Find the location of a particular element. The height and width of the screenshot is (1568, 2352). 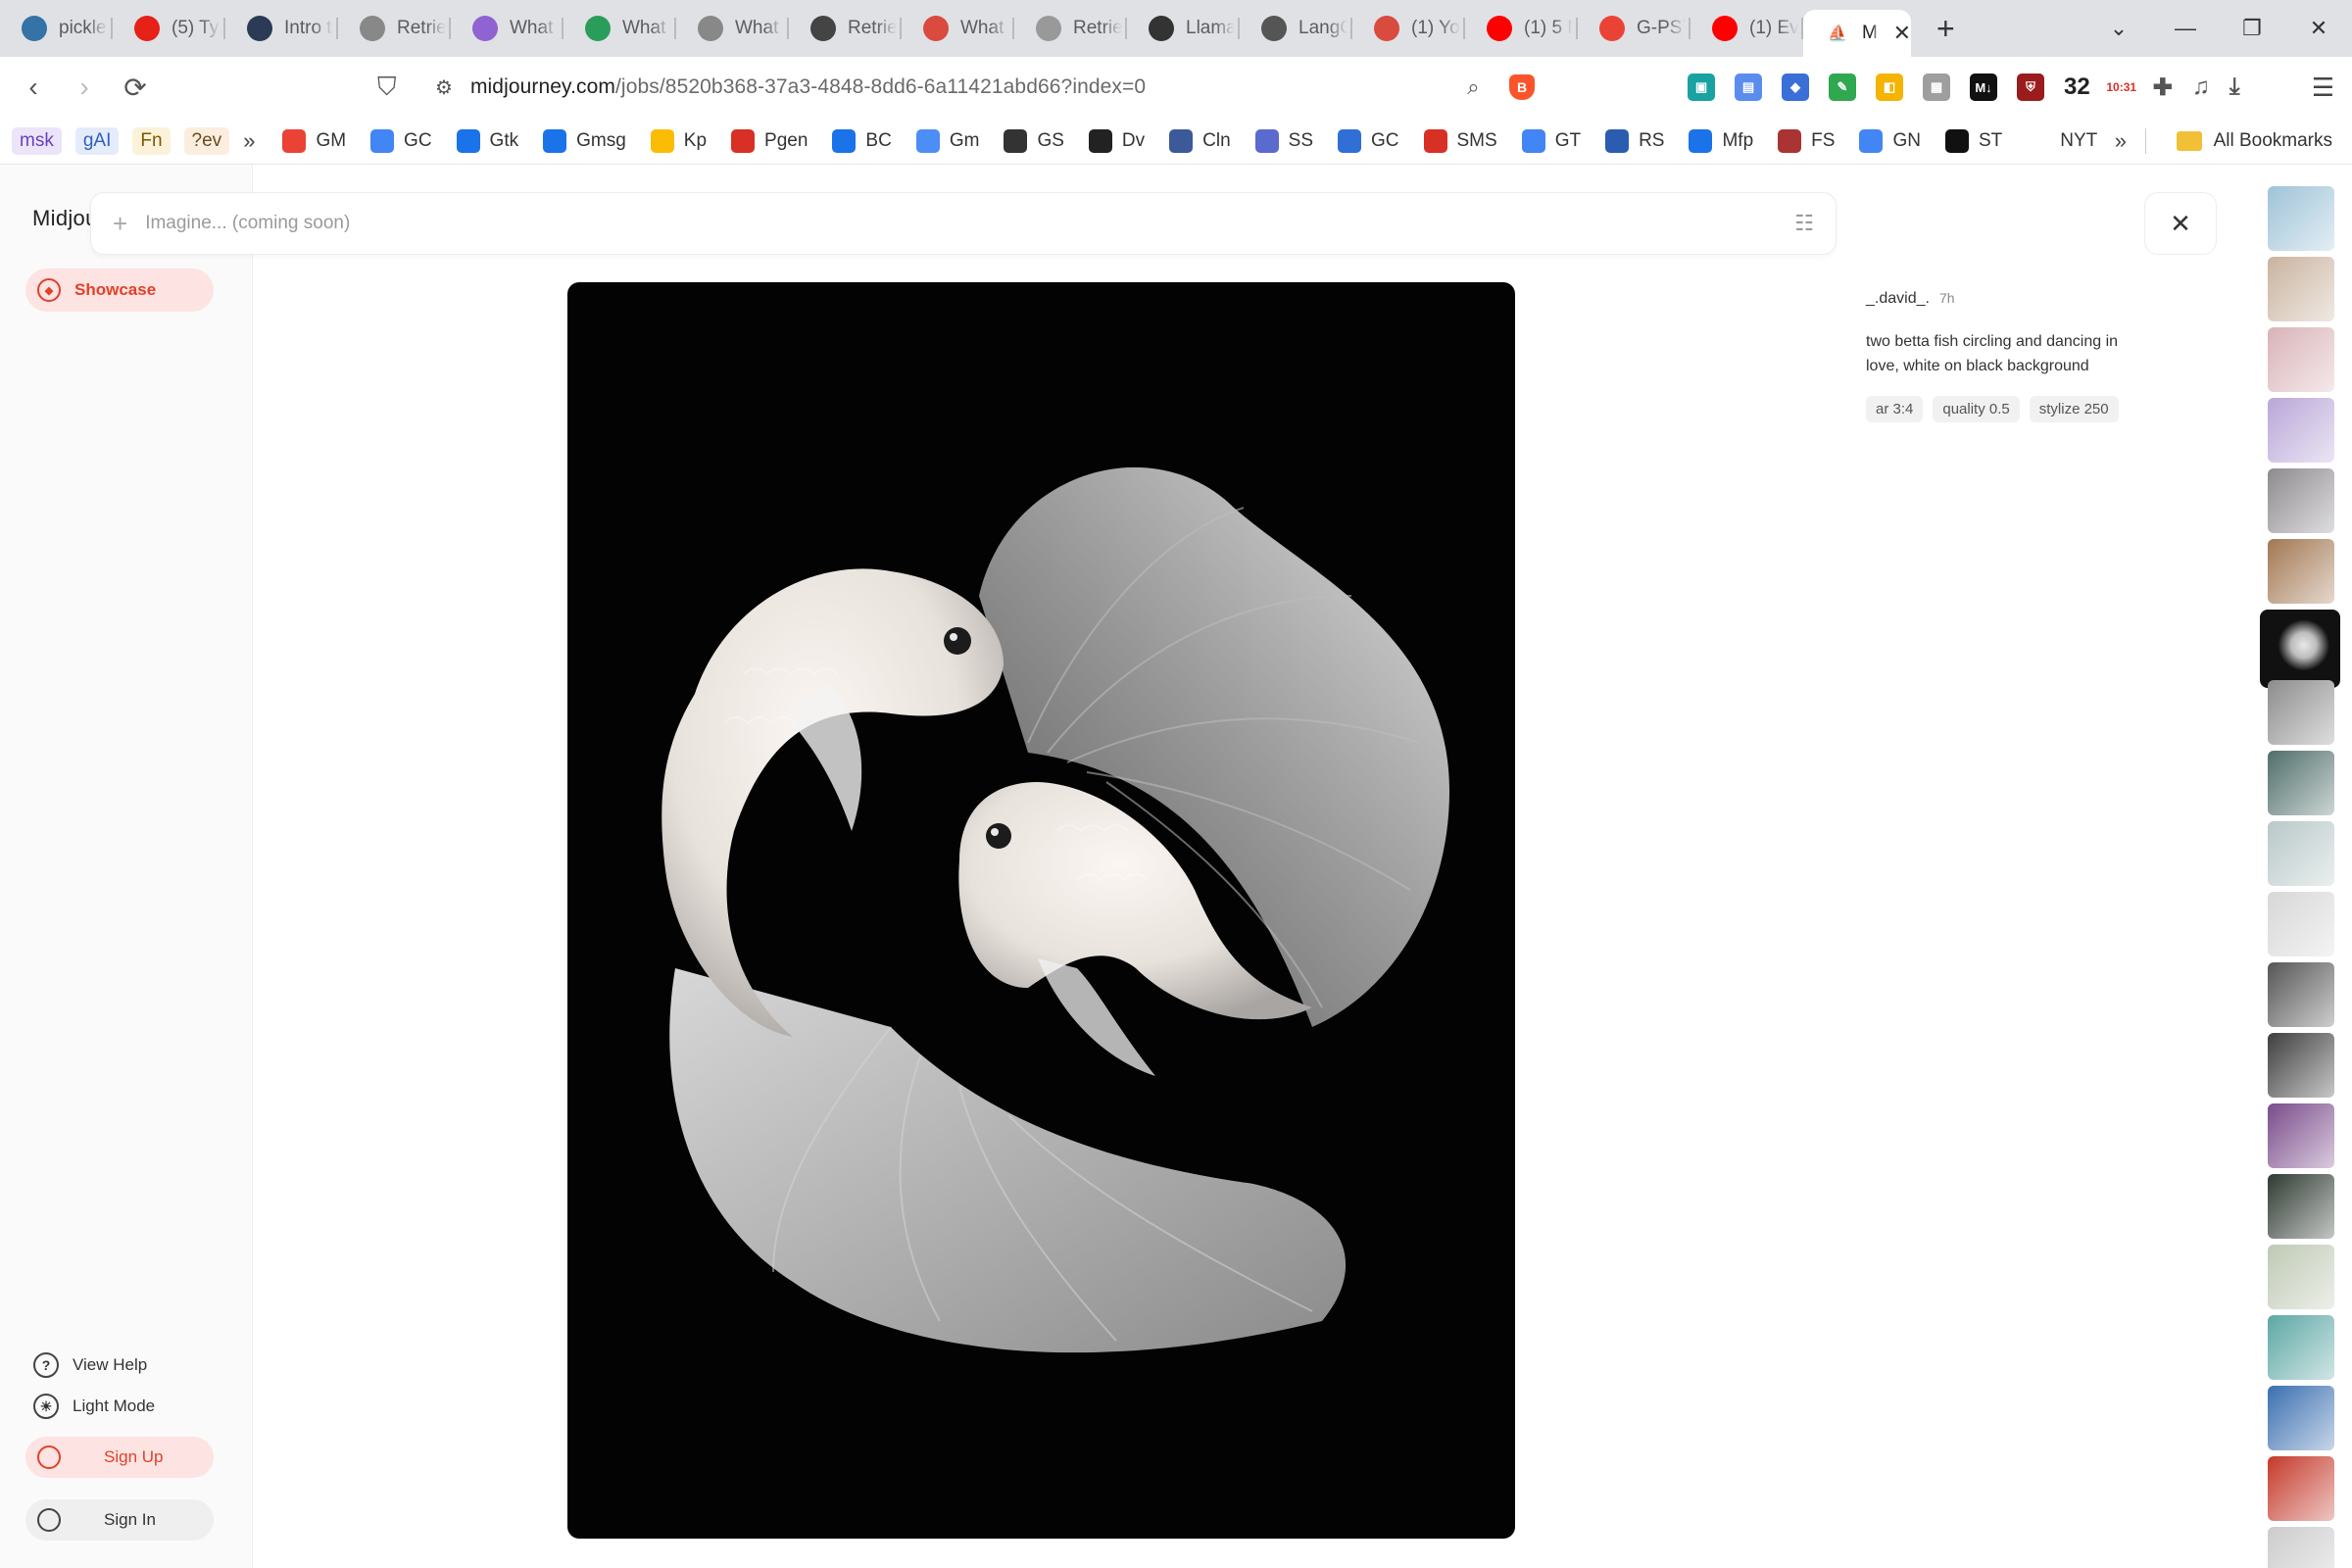

bookmark-item: Dv is located at coordinates (1116, 140).